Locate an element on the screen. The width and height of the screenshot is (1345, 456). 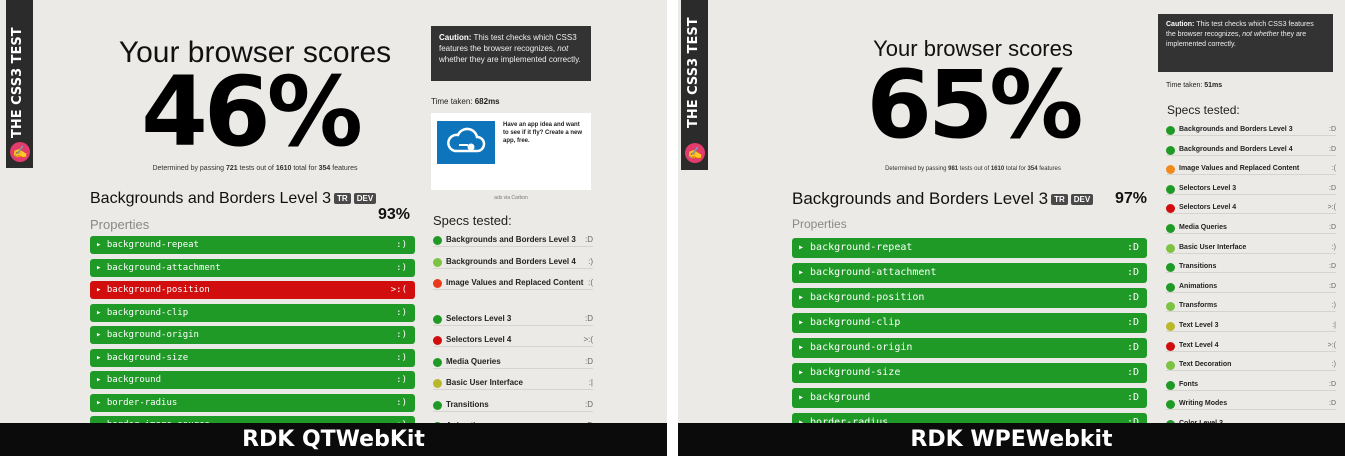
property-name: ▸ background-size is located at coordinates (142, 357).